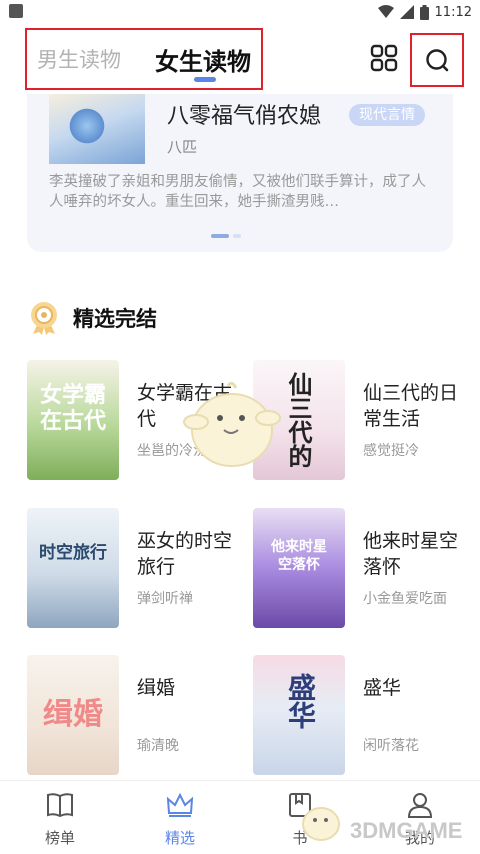 Image resolution: width=480 pixels, height=854 pixels. I want to click on search-button, so click(437, 60).